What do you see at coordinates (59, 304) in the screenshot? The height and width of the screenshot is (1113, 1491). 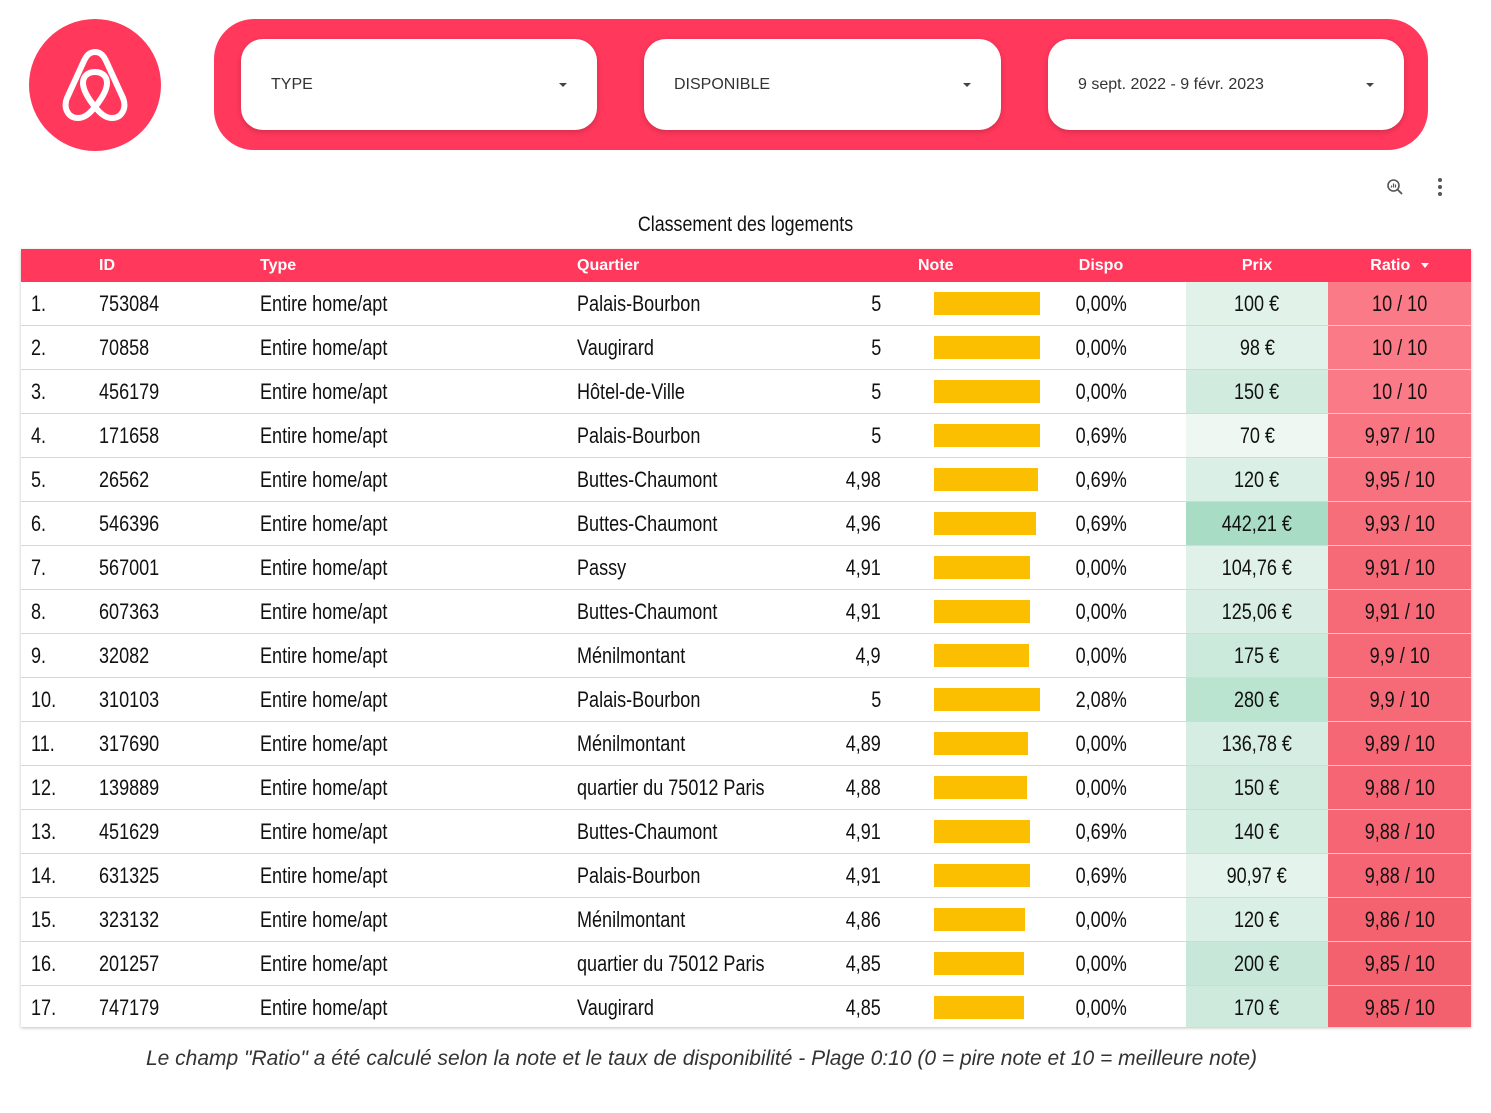 I see `rank-cell: 1.` at bounding box center [59, 304].